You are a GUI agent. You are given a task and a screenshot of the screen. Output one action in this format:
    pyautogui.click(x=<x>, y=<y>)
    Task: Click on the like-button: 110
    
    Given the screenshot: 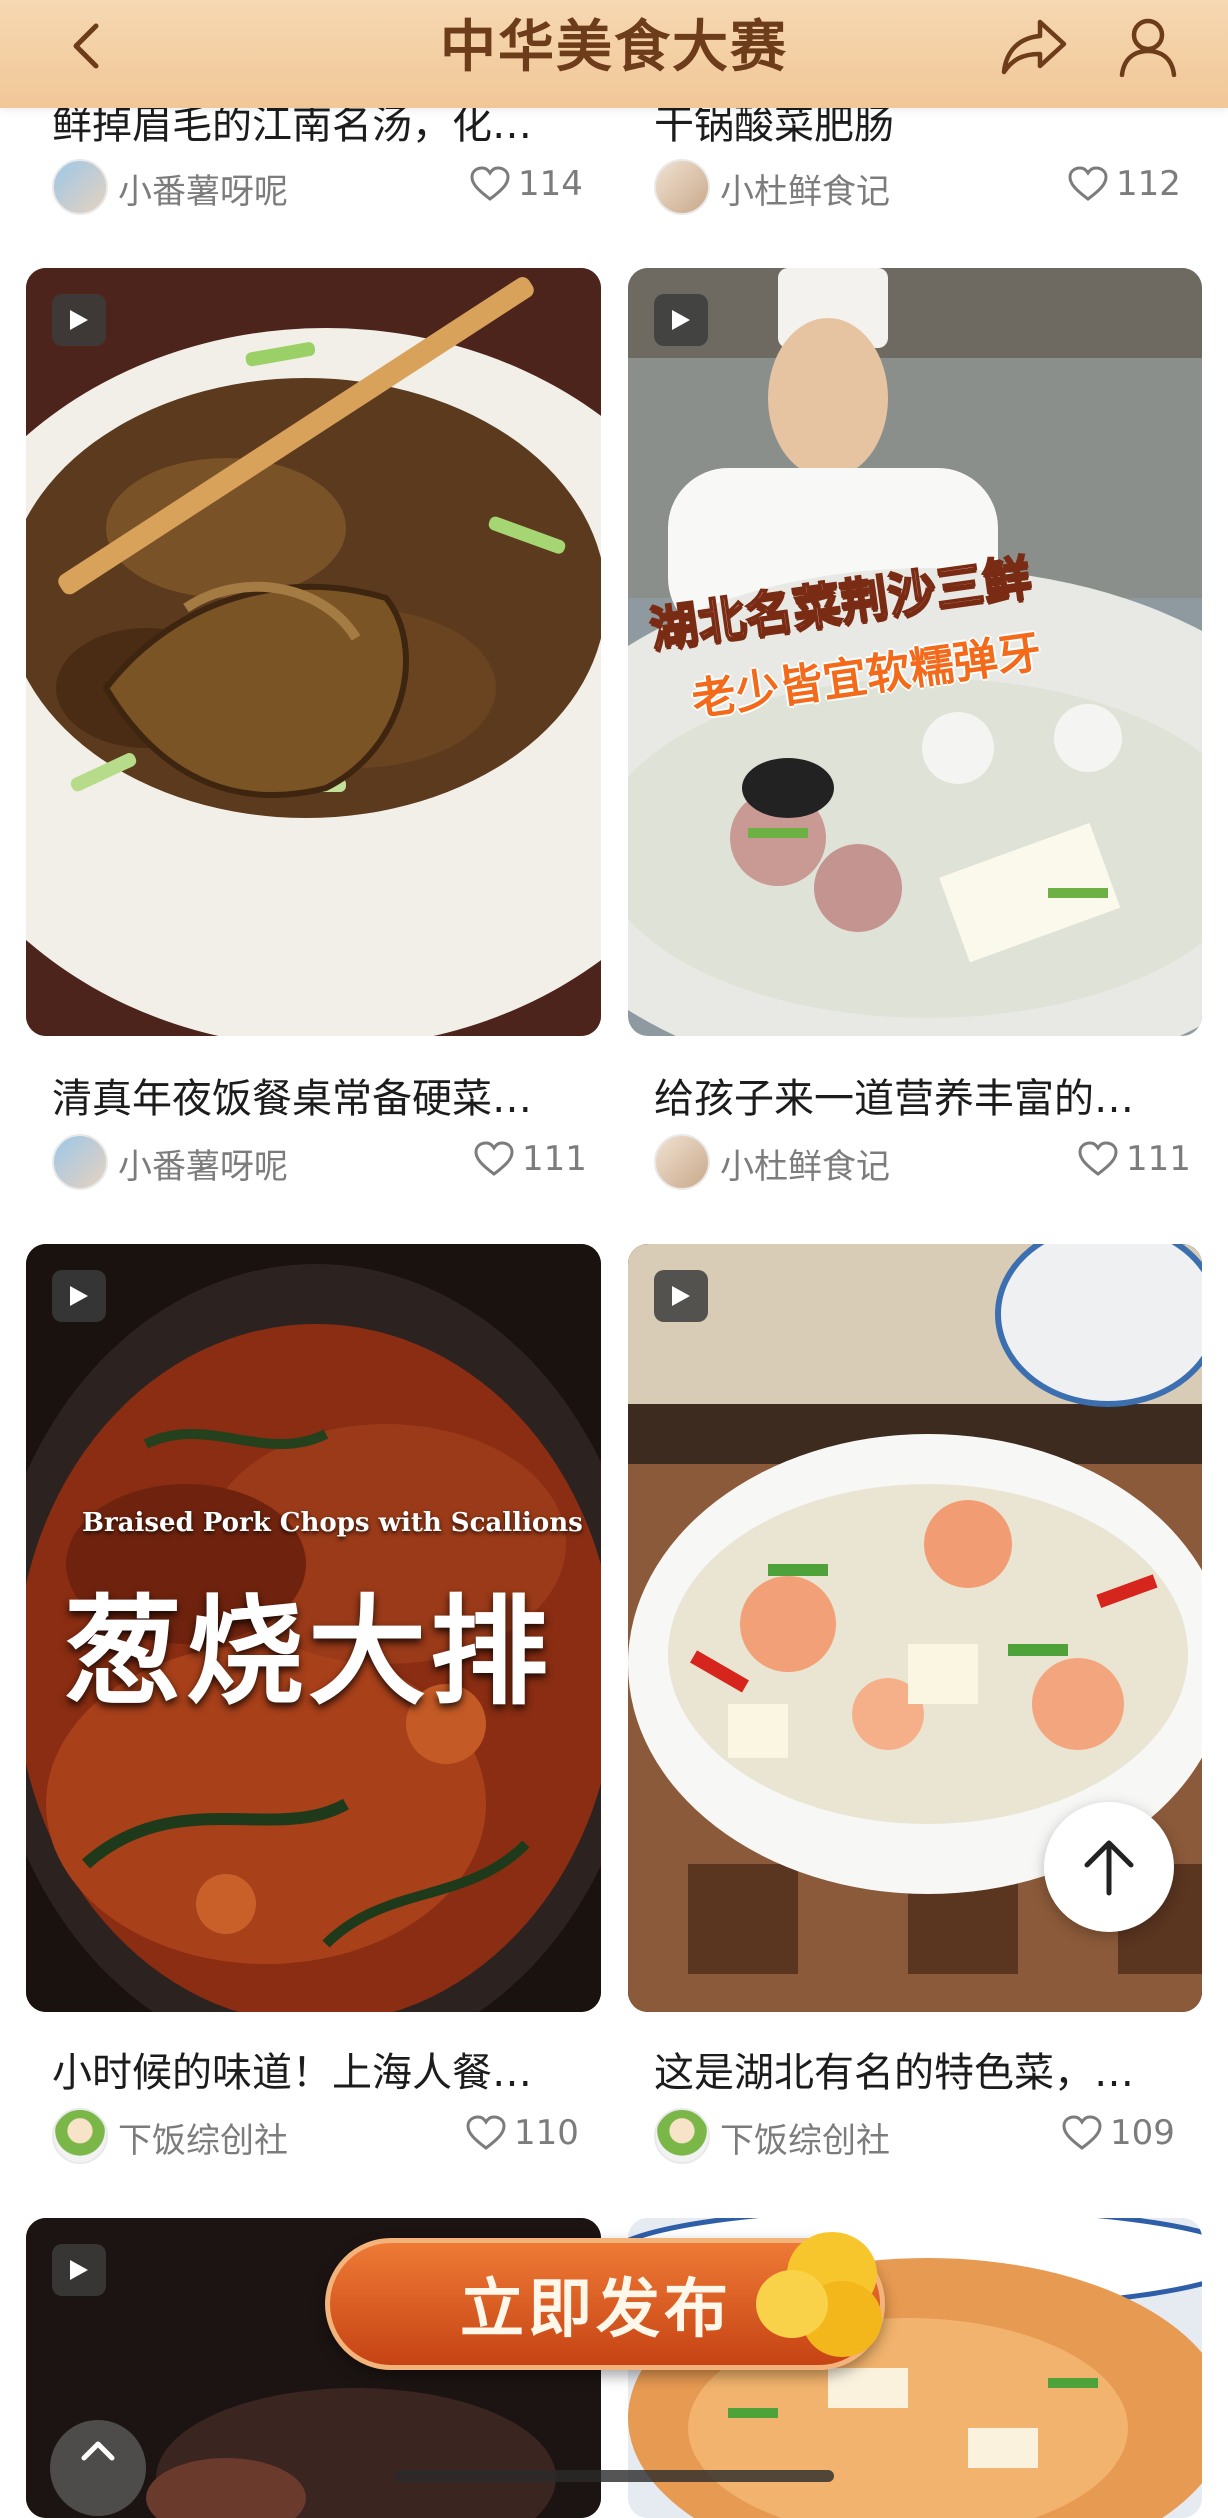 What is the action you would take?
    pyautogui.click(x=522, y=2133)
    